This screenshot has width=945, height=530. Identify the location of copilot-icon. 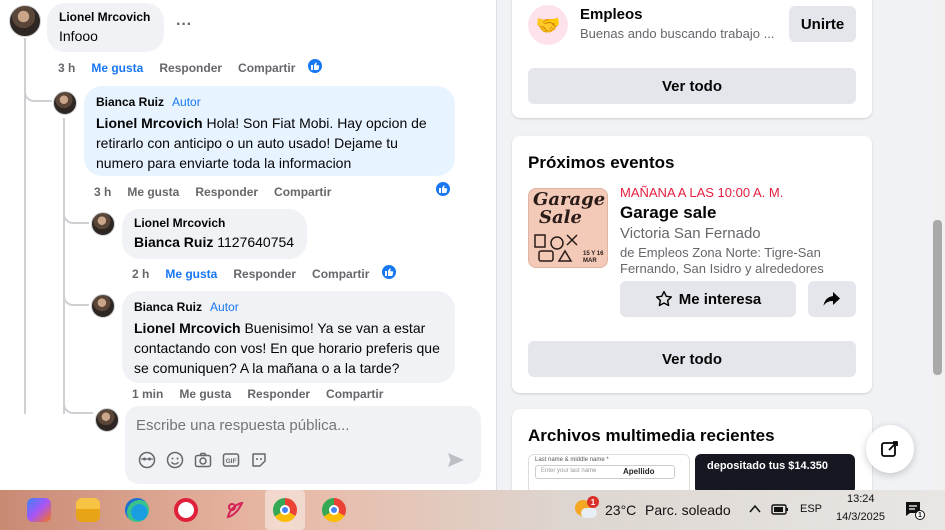
(39, 510).